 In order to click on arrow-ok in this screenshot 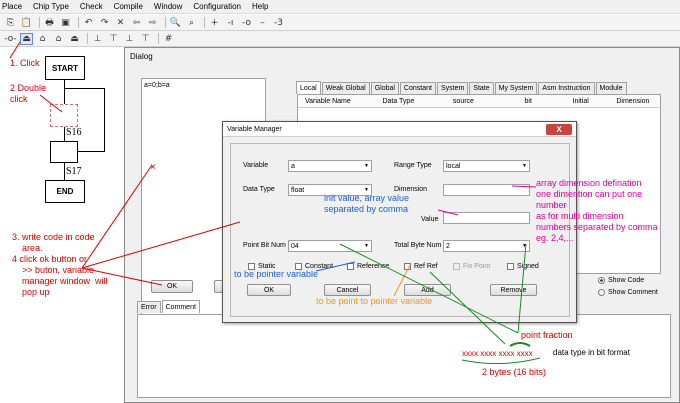, I will do `click(122, 276)`.